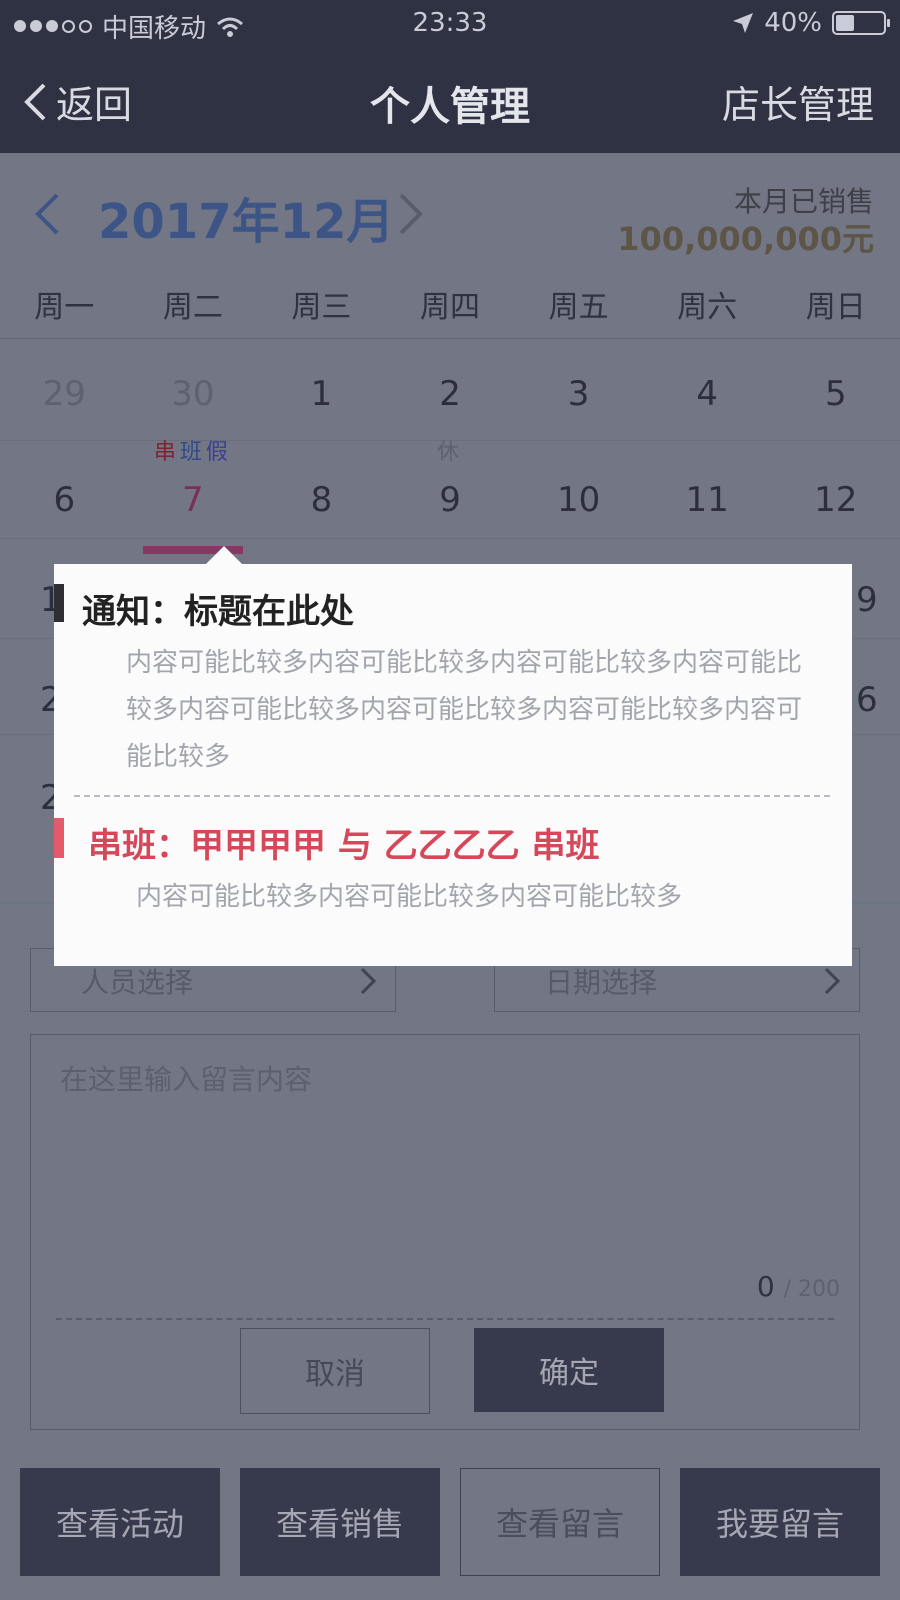 The width and height of the screenshot is (900, 1600). Describe the element at coordinates (578, 394) in the screenshot. I see `calendar-day: 3` at that location.